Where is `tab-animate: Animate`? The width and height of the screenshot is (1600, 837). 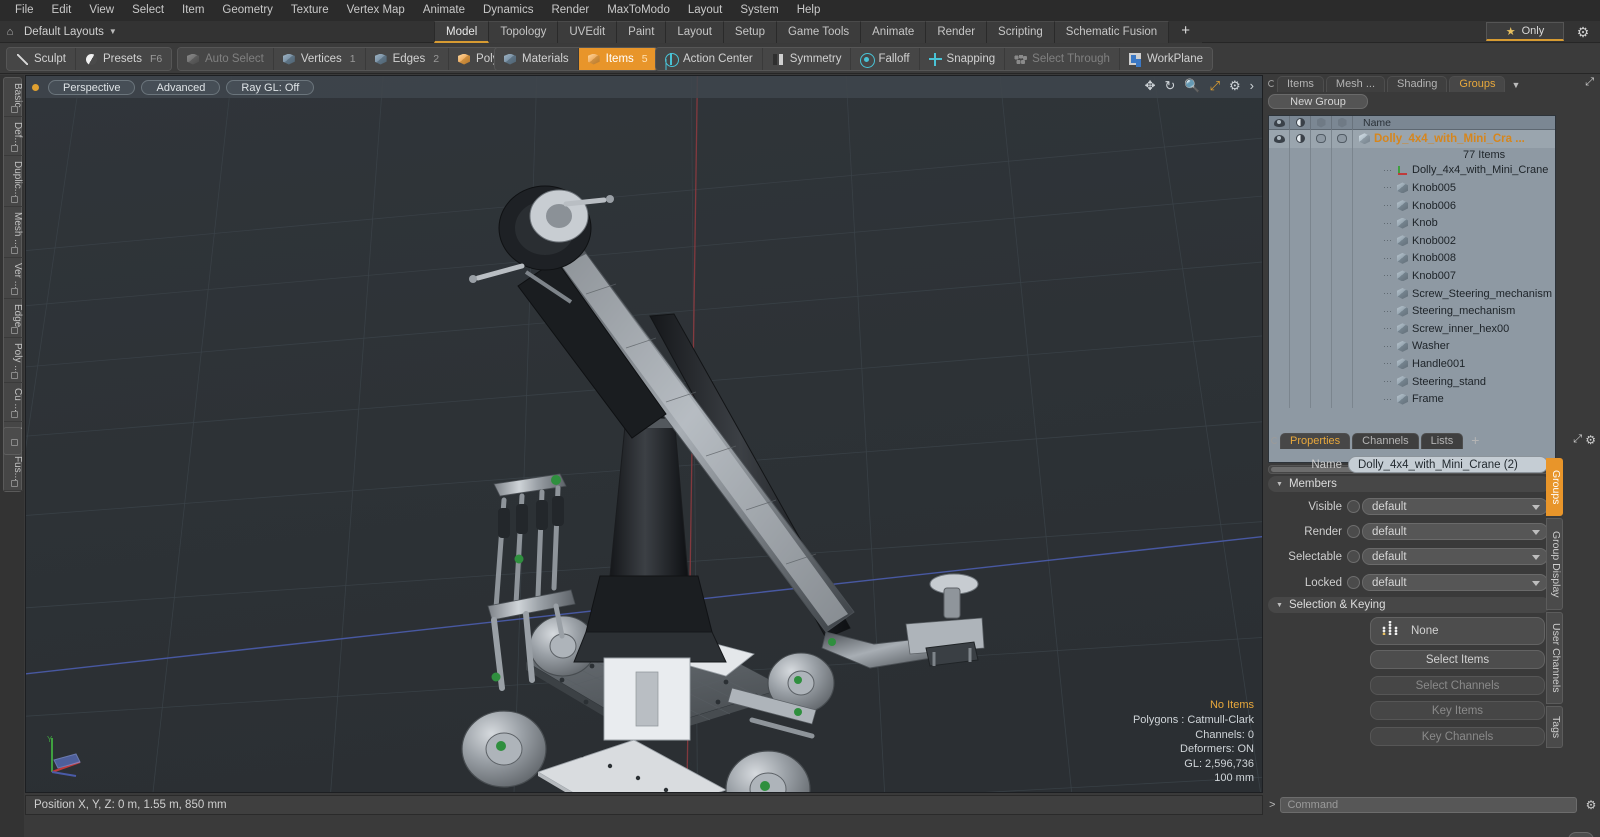 tab-animate: Animate is located at coordinates (894, 32).